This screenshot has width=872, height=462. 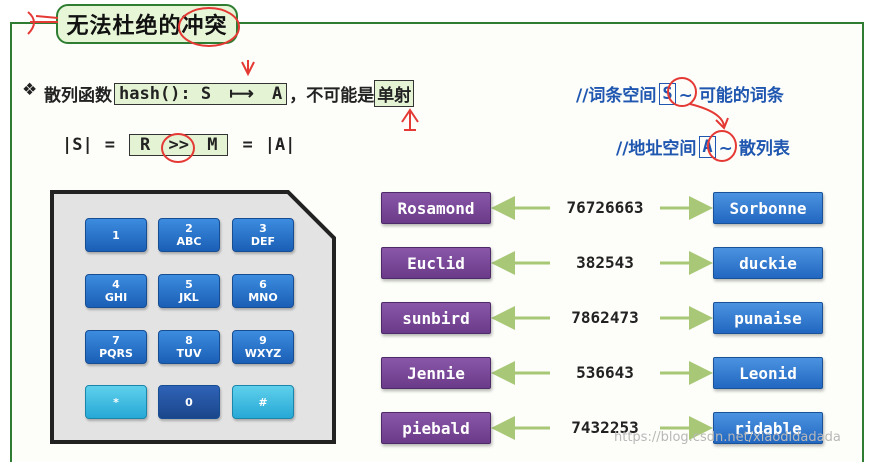 What do you see at coordinates (768, 318) in the screenshot?
I see `word-pill-right: punaise` at bounding box center [768, 318].